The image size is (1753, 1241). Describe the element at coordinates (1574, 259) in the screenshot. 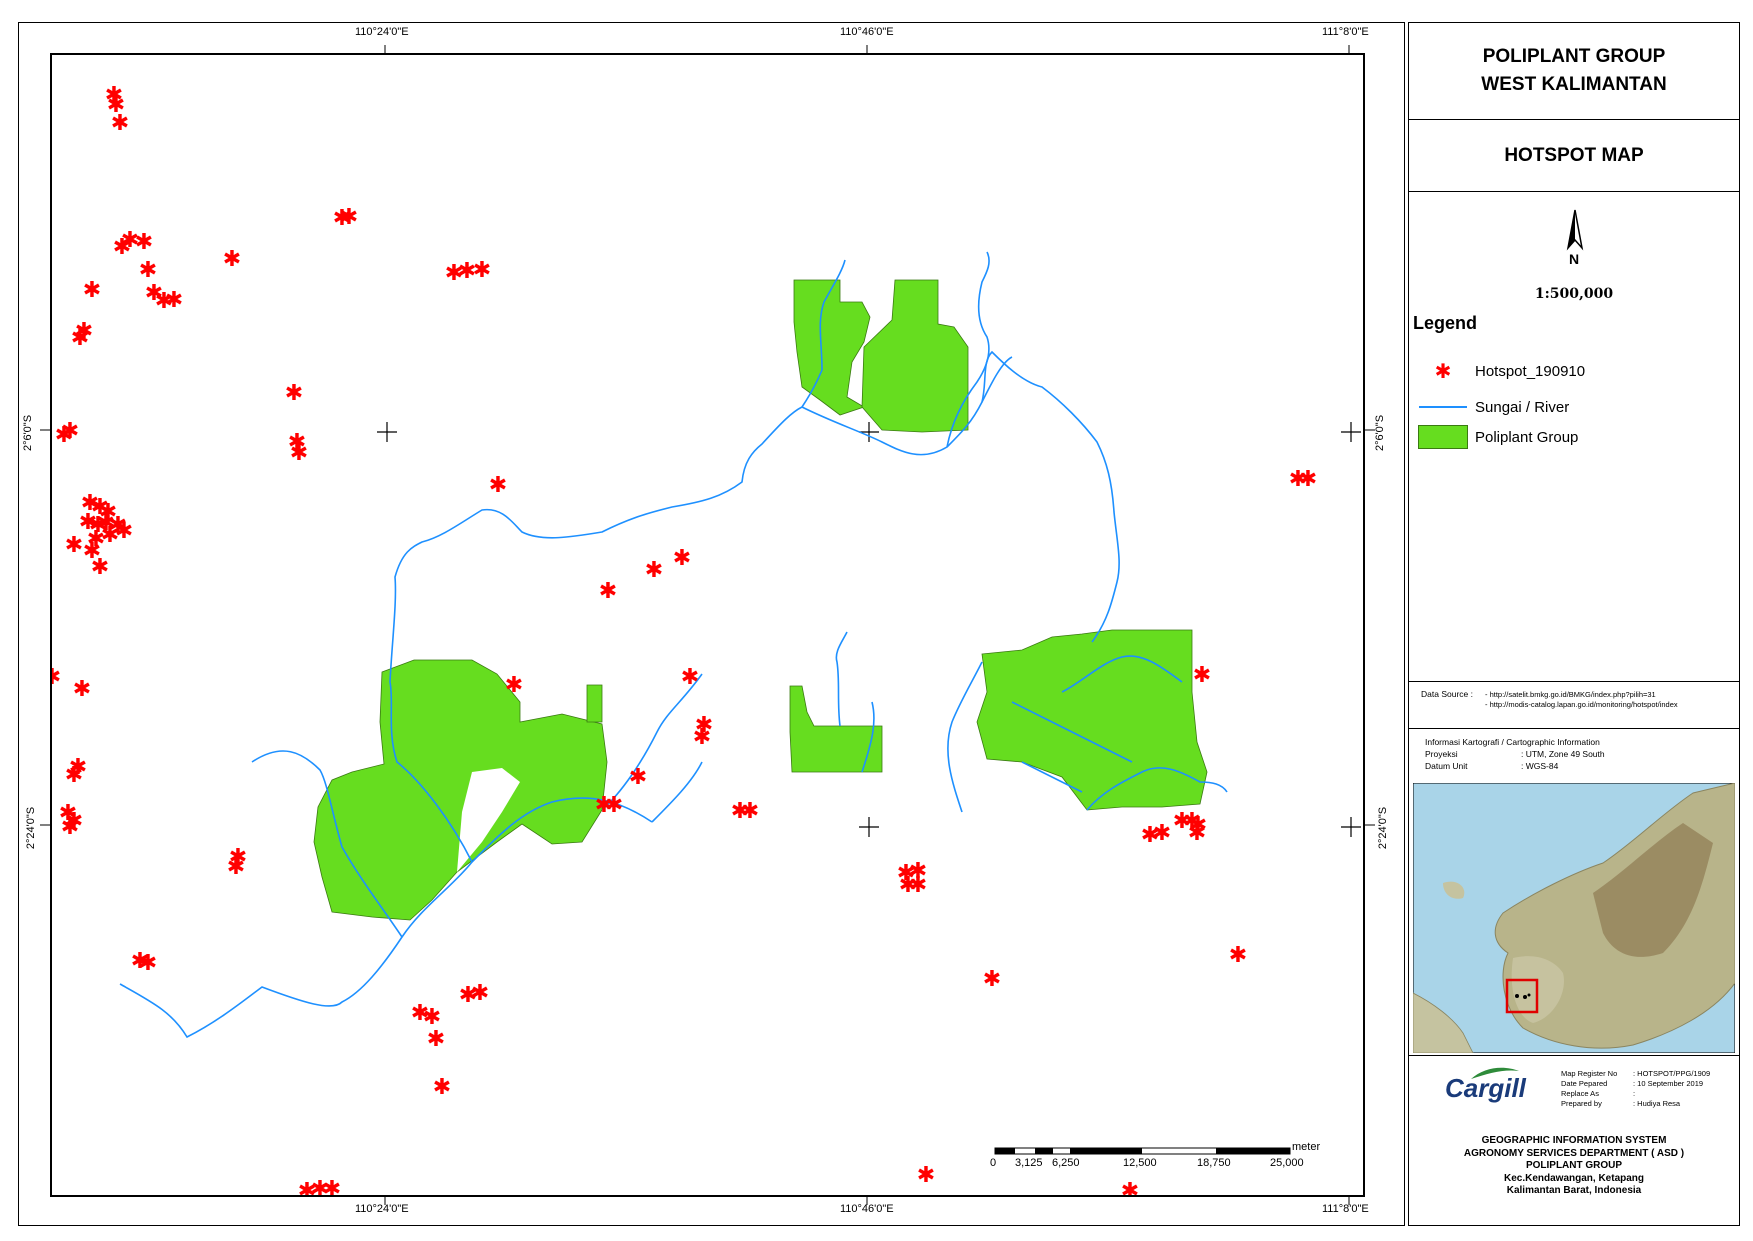

I see `north-label: N` at that location.